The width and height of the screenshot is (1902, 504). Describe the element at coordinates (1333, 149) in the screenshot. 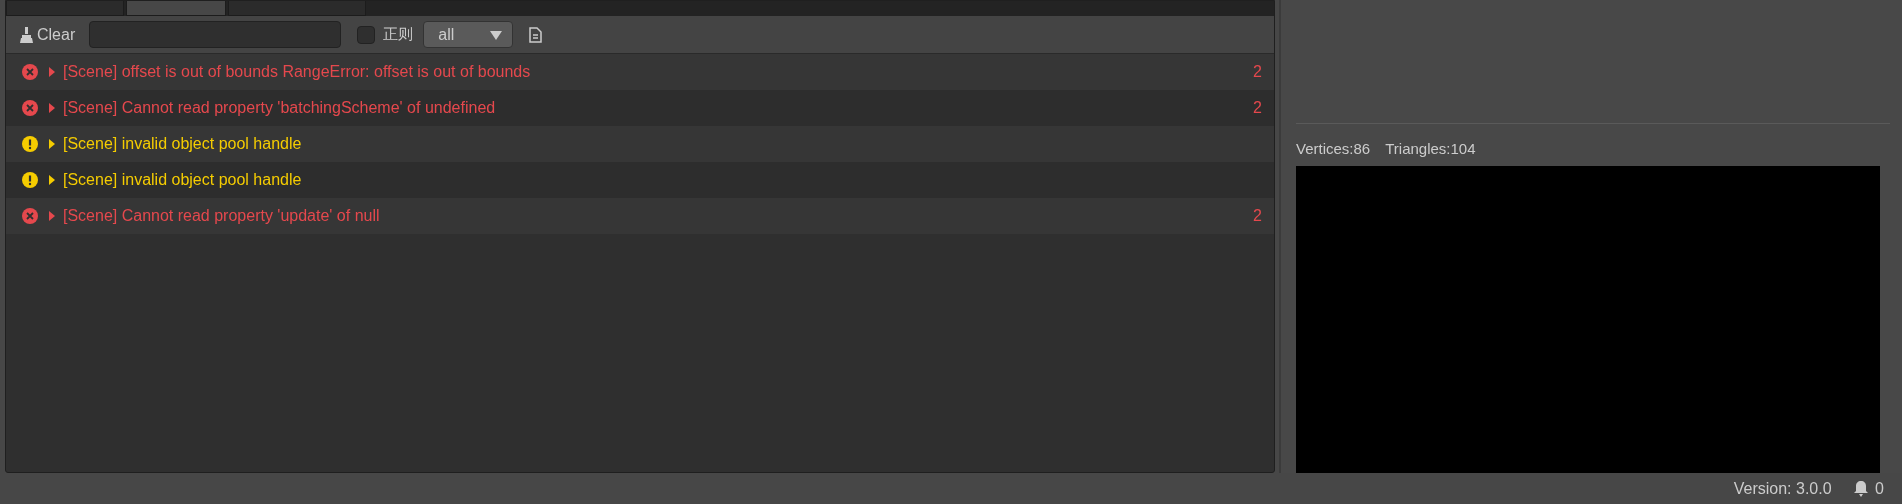

I see `vertices-count: Vertices:86` at that location.